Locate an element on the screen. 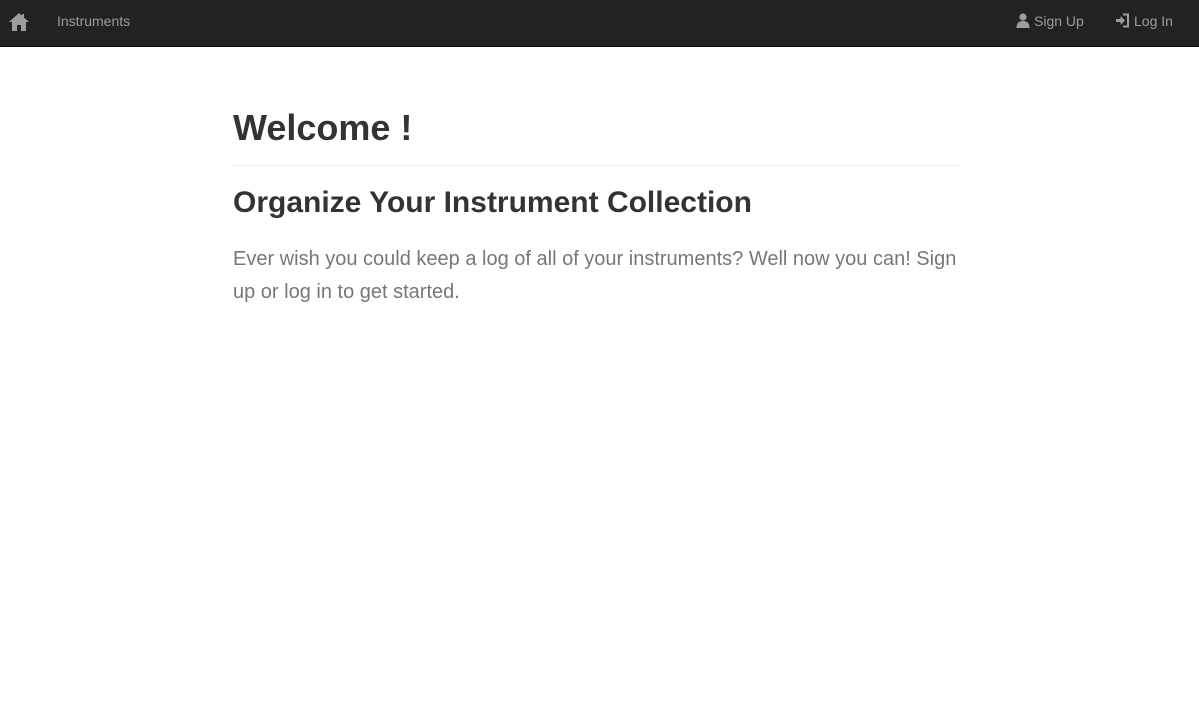  user-icon is located at coordinates (1023, 20).